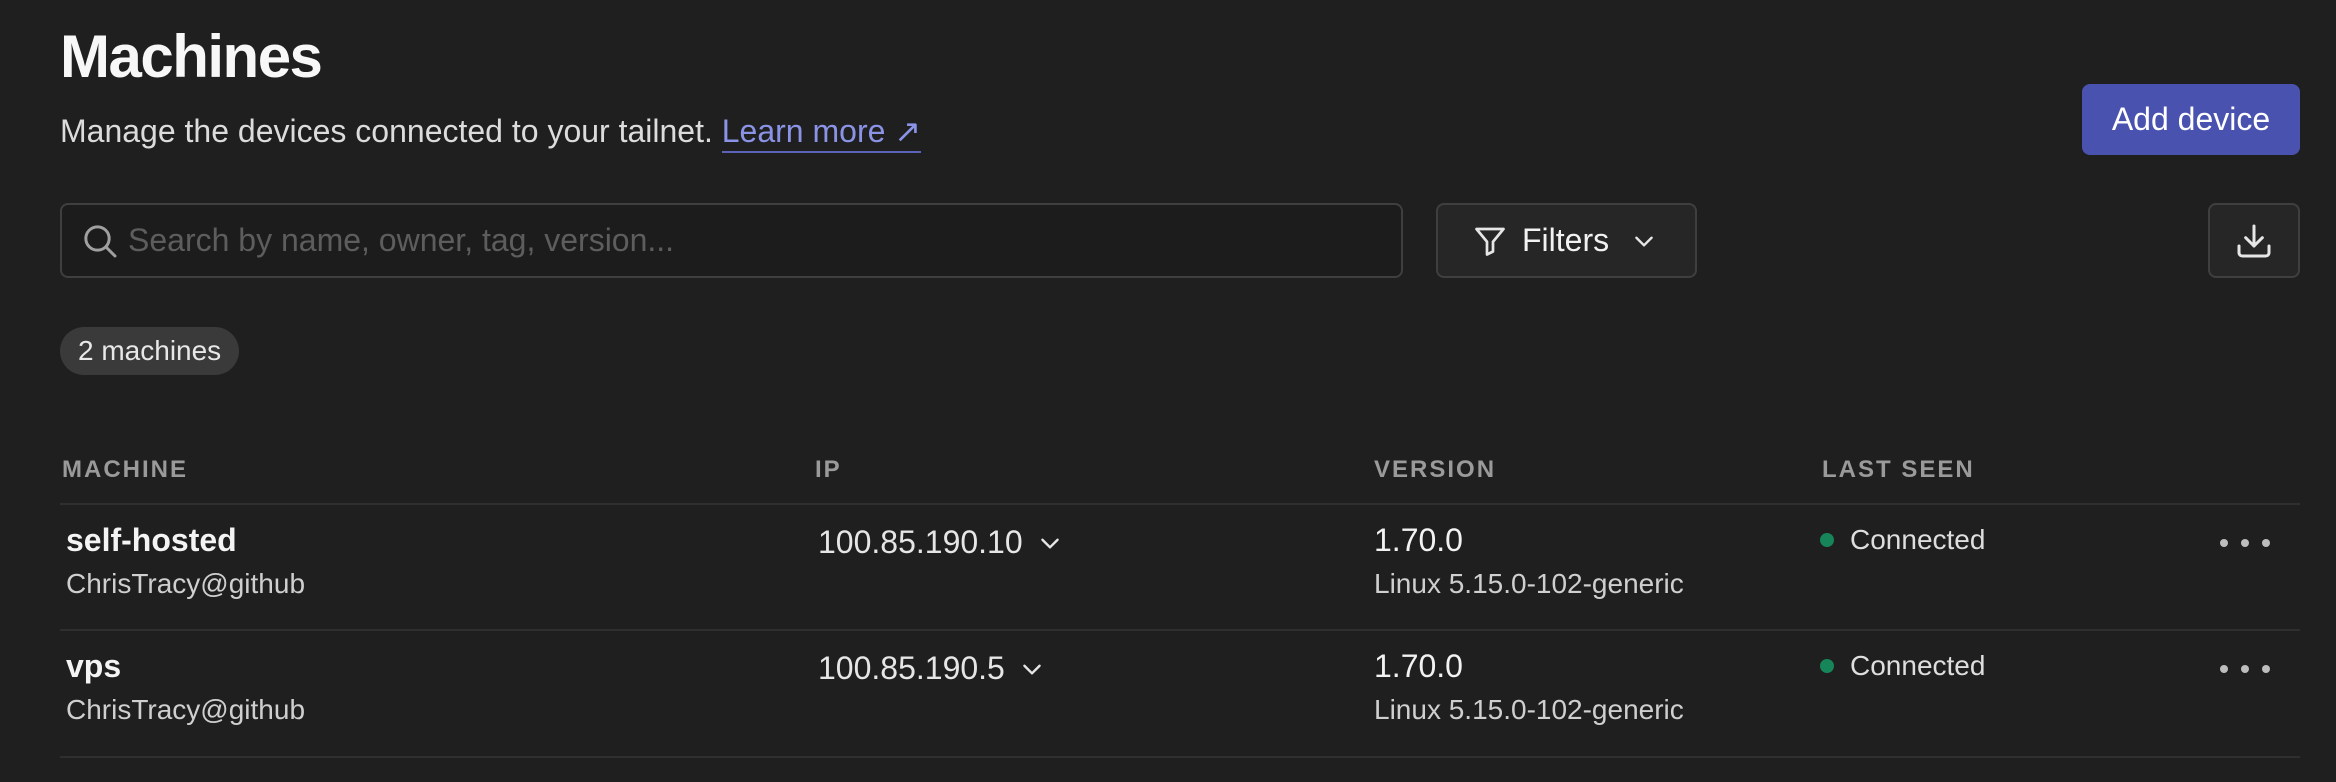 The width and height of the screenshot is (2336, 782). What do you see at coordinates (828, 470) in the screenshot?
I see `column-header-ip: IP` at bounding box center [828, 470].